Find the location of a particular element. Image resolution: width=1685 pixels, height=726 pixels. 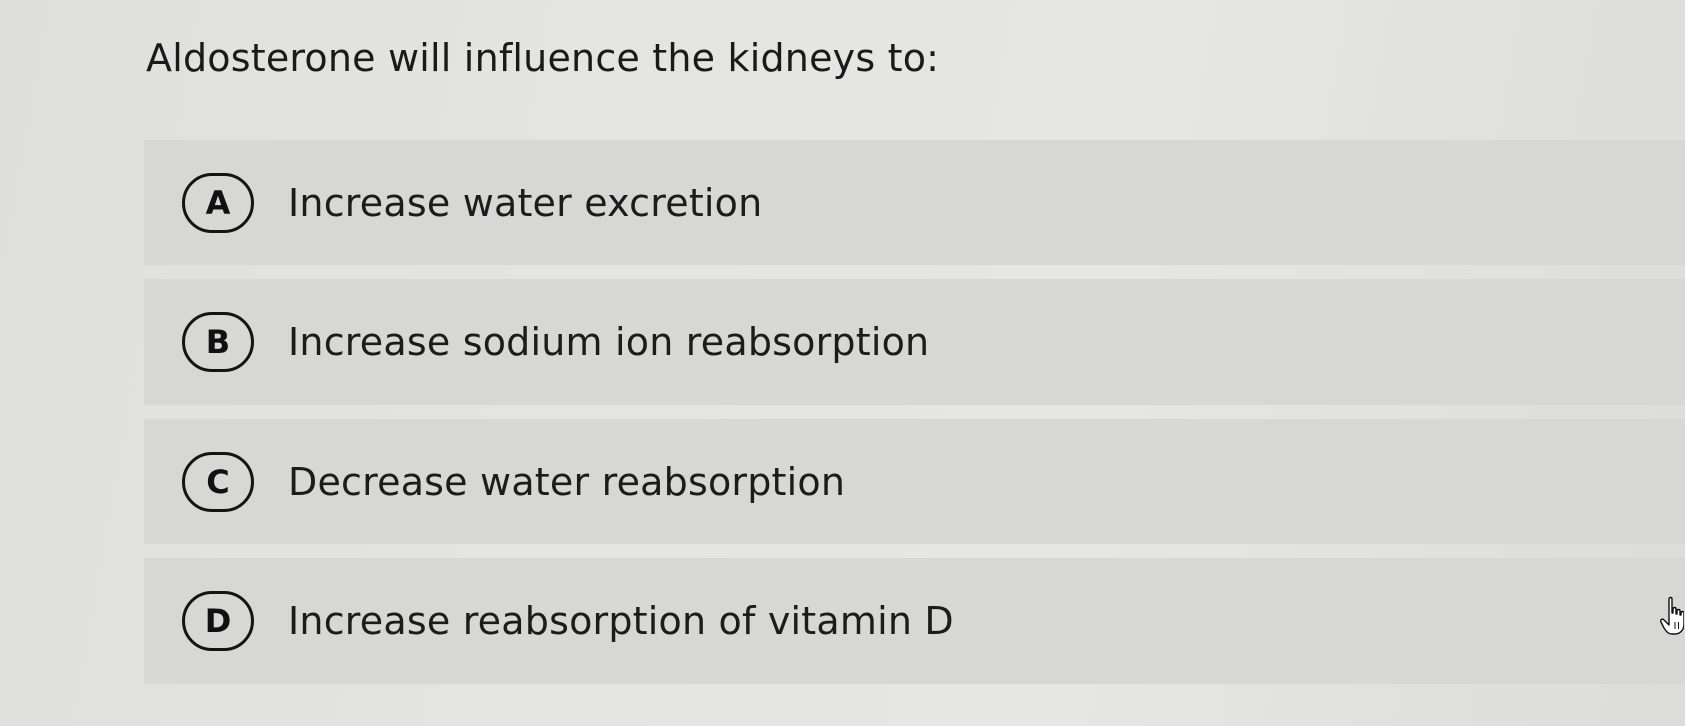

choice-label-c: Decrease water reabsorption is located at coordinates (567, 481).